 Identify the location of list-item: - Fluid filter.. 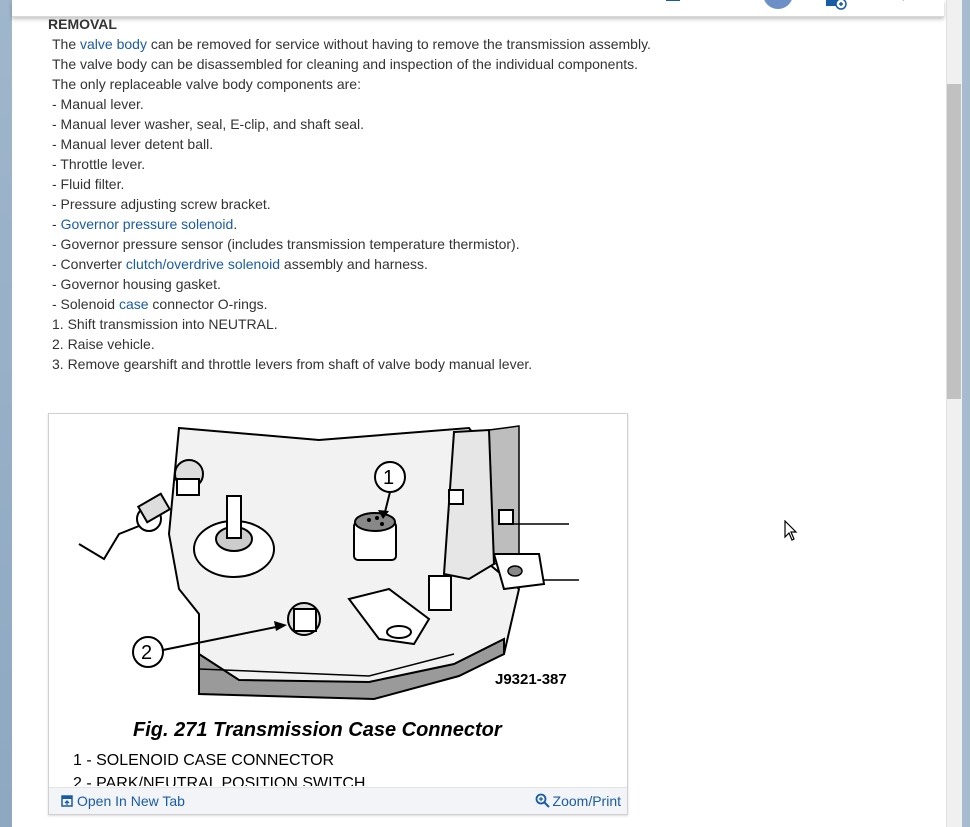
(88, 184).